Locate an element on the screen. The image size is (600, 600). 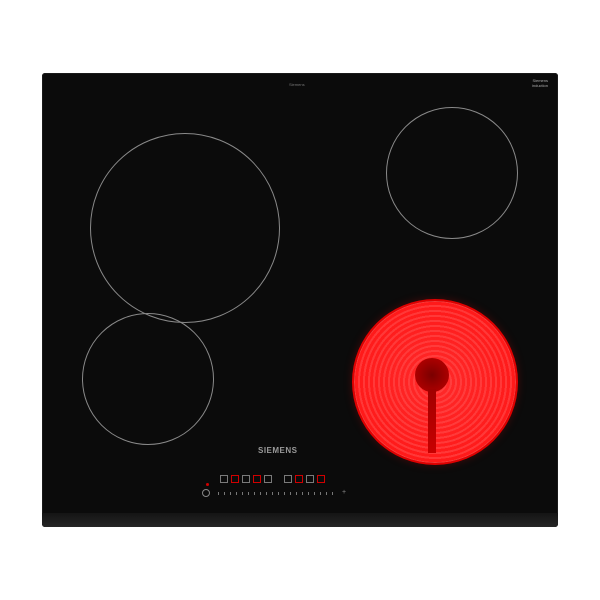
power-level-slider is located at coordinates (277, 493).